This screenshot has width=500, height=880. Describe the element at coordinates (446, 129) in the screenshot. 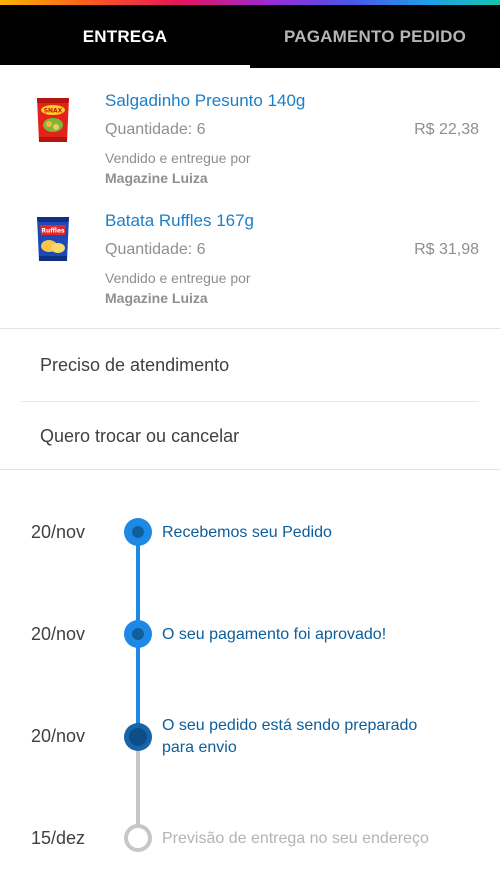

I see `product-price: R$ 22,38` at that location.